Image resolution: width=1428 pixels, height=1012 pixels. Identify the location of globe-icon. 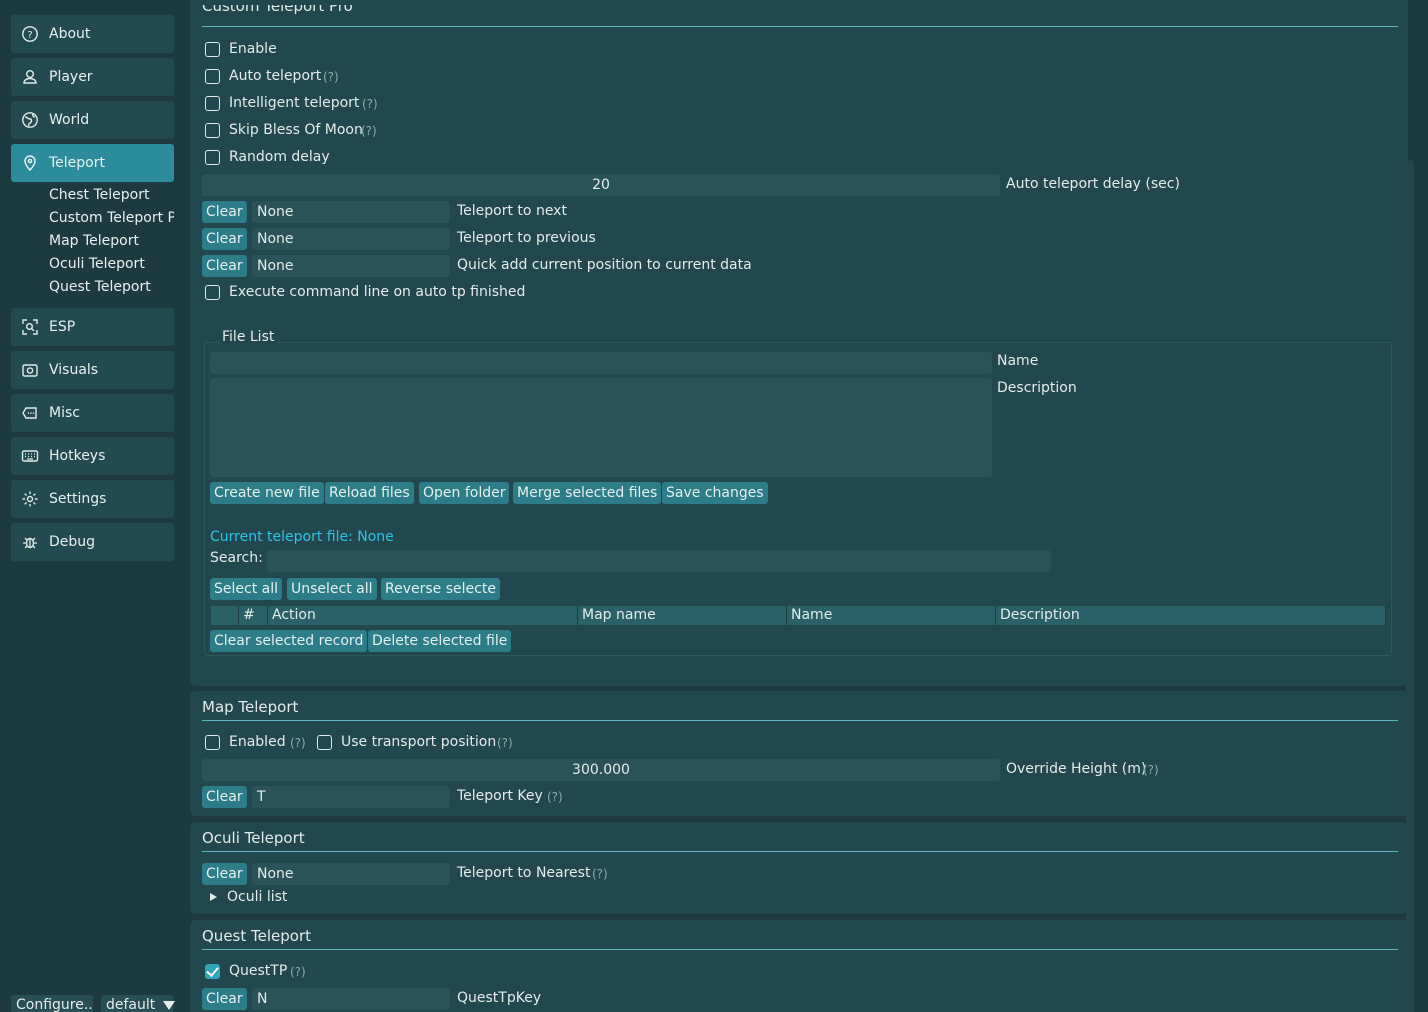
(30, 120).